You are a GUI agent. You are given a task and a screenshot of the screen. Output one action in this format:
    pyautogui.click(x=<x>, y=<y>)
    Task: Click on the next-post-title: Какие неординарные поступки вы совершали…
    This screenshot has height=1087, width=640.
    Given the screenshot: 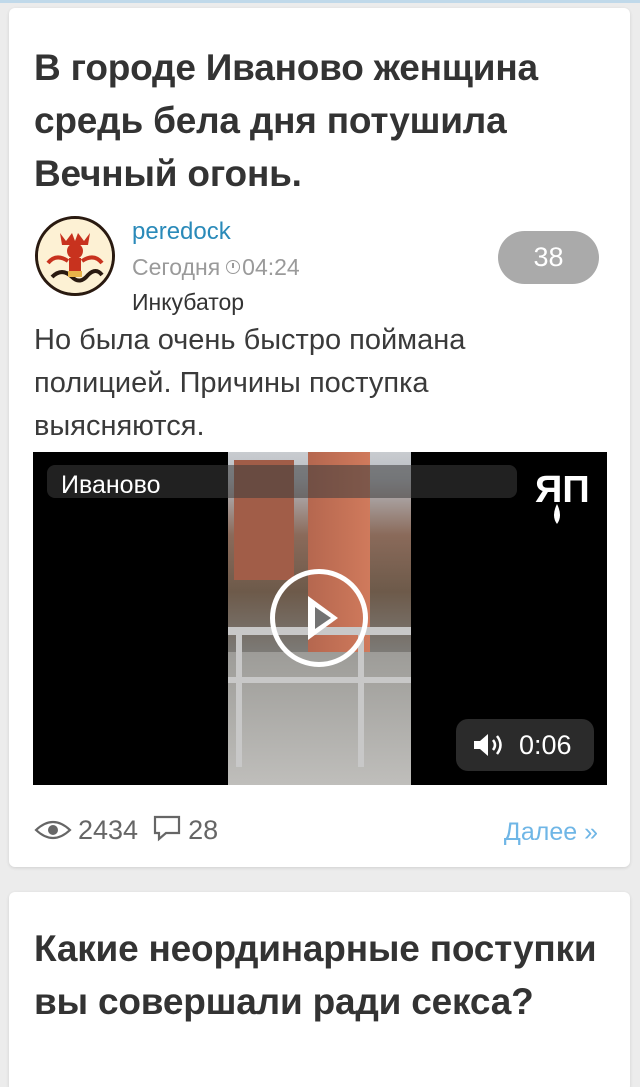 What is the action you would take?
    pyautogui.click(x=317, y=975)
    